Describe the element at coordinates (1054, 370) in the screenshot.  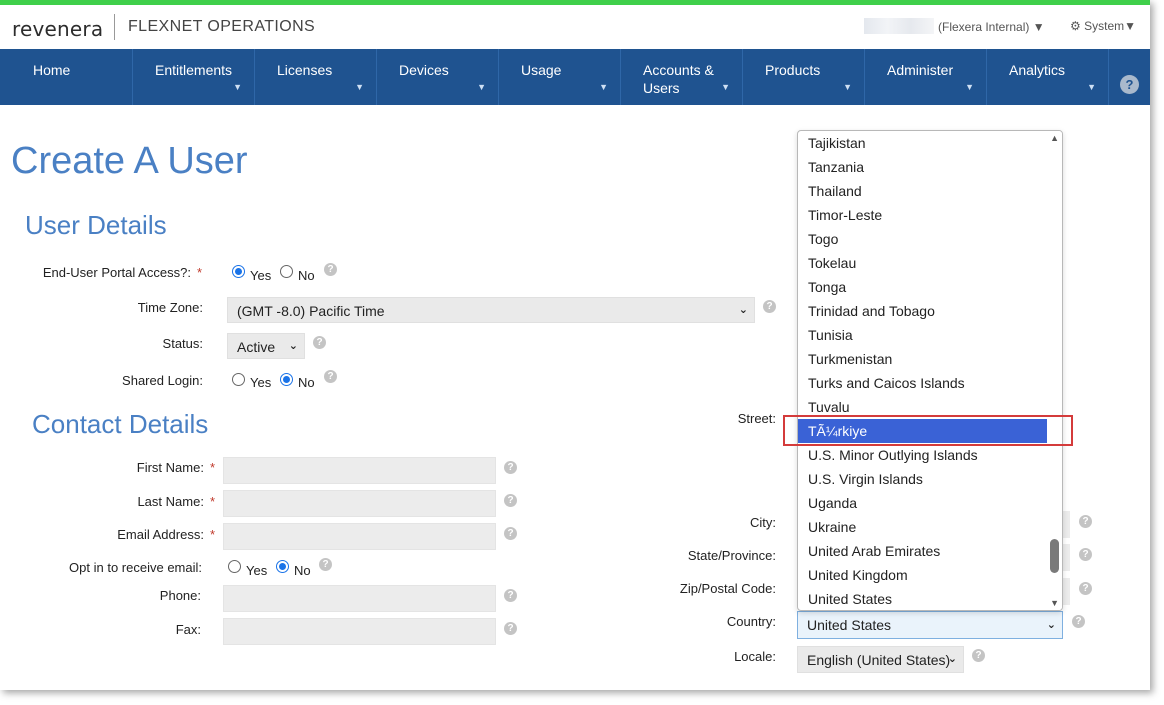
I see `dropdown-scrollbar: ▲ ▼` at that location.